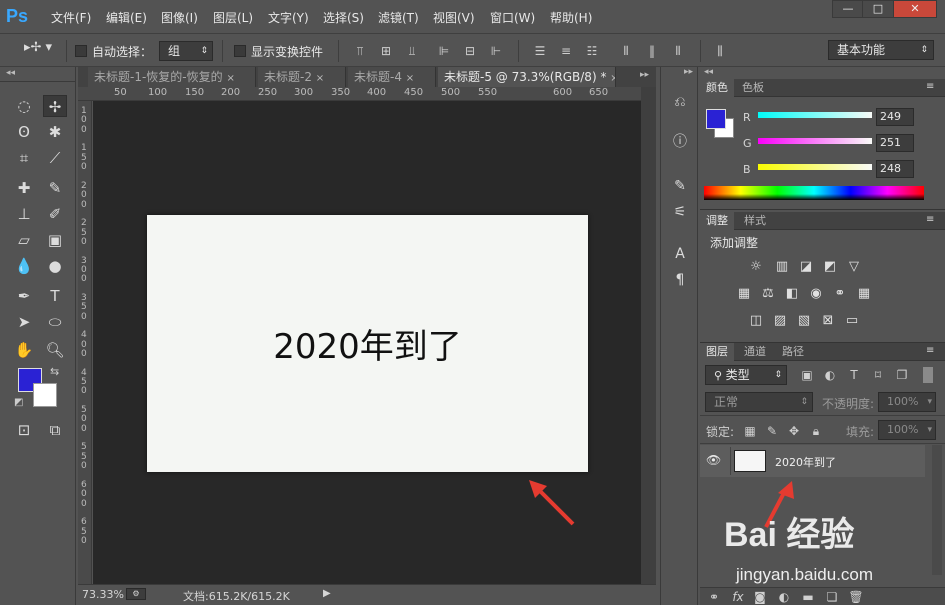  I want to click on distribute-hcenter-icon: ‖, so click(652, 51).